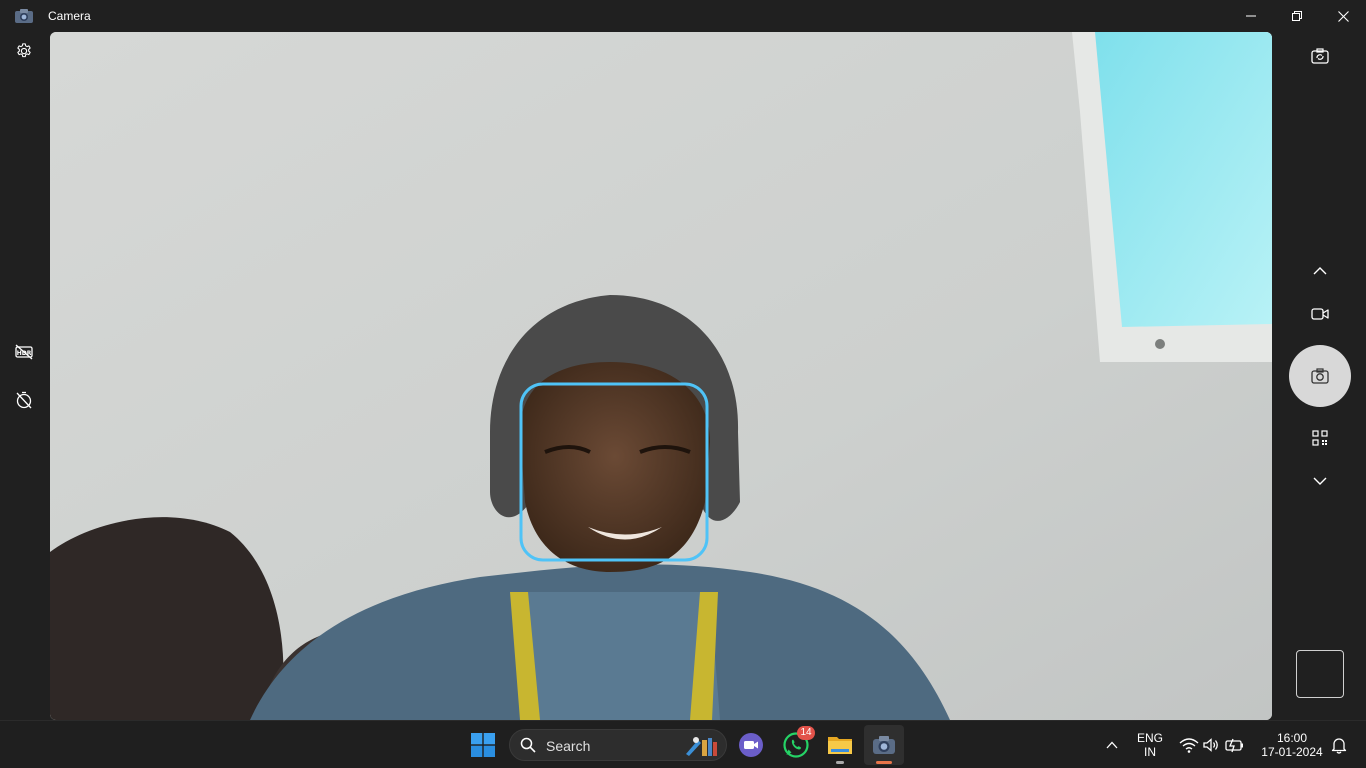 The image size is (1366, 768). I want to click on network-volume-battery-icons, so click(1211, 745).